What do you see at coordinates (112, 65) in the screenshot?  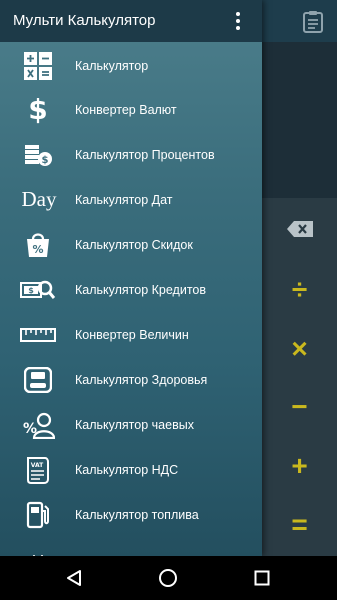 I see `menu-item-label: Калькулятор` at bounding box center [112, 65].